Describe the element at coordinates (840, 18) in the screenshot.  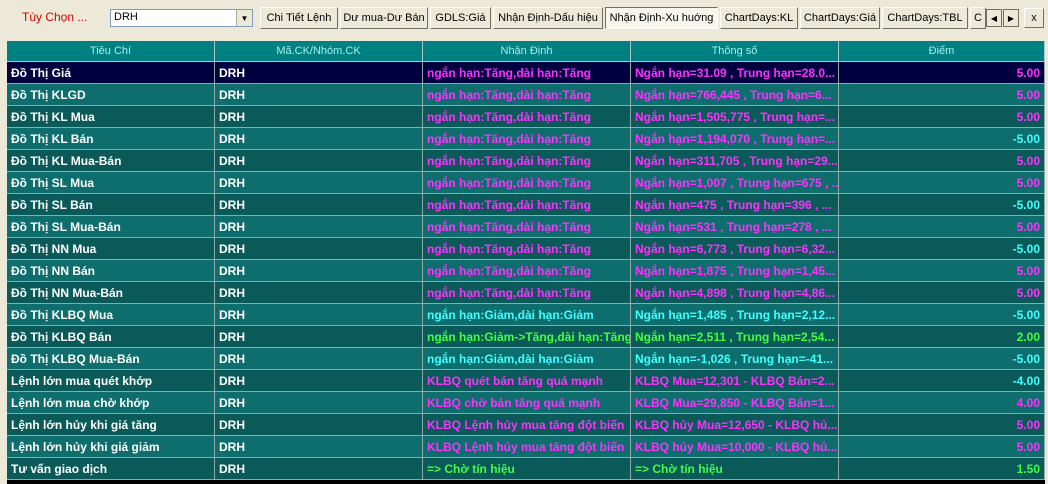
I see `tab-chartdays-gia: ChartDays:Giá` at that location.